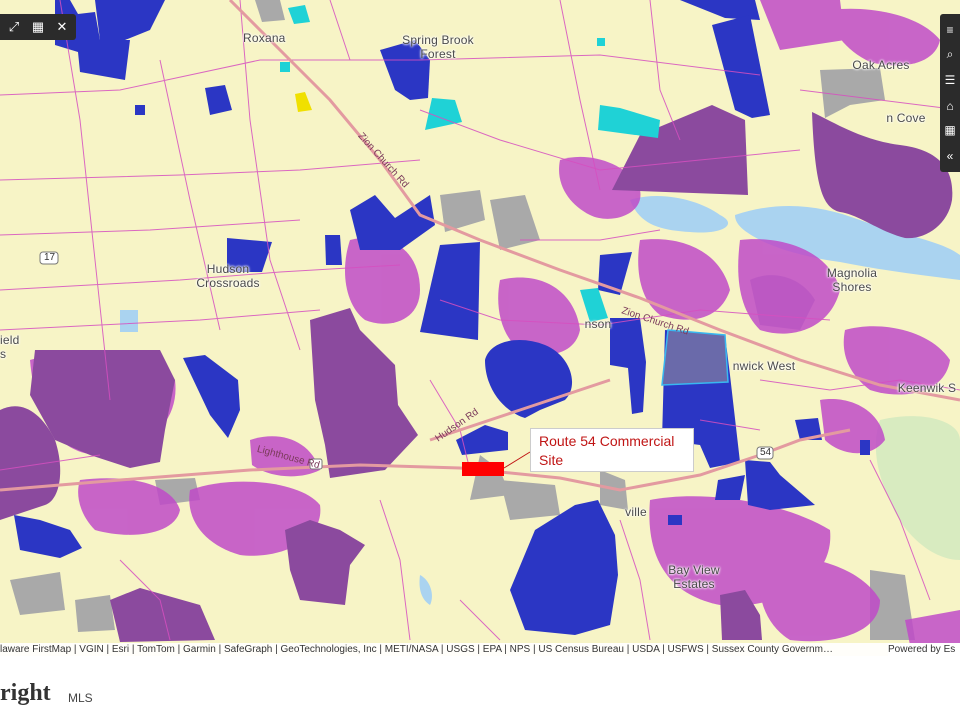  What do you see at coordinates (636, 512) in the screenshot?
I see `place-label-ville: ville` at bounding box center [636, 512].